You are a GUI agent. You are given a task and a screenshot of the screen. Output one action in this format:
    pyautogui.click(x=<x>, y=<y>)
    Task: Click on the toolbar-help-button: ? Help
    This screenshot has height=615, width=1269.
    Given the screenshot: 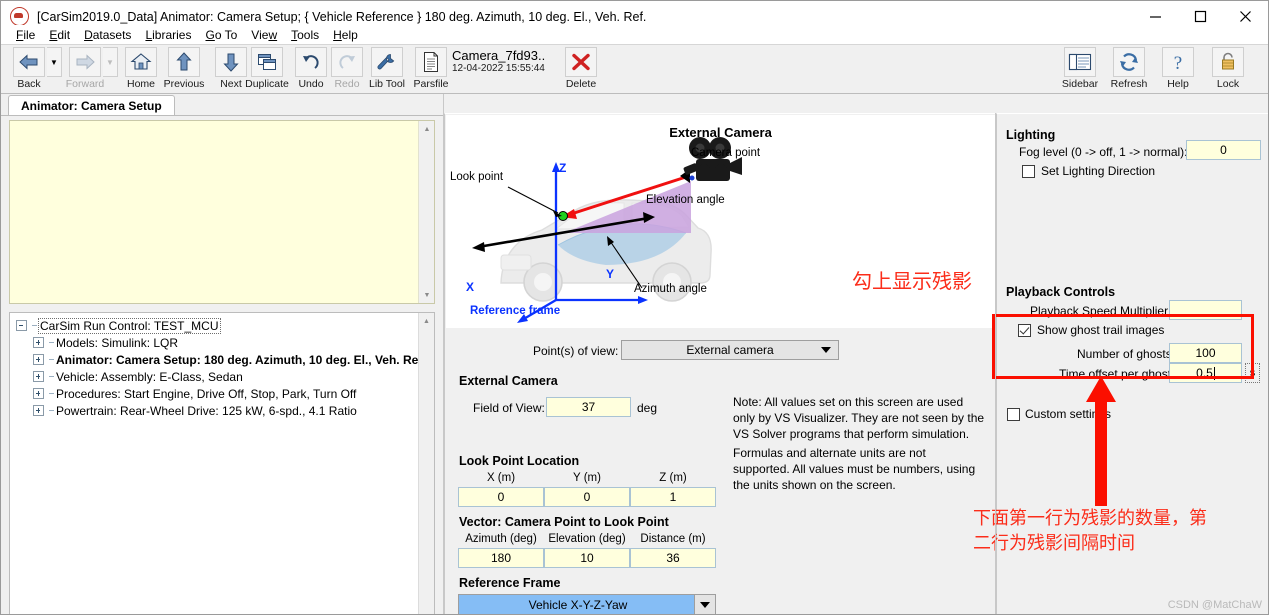 What is the action you would take?
    pyautogui.click(x=1178, y=68)
    